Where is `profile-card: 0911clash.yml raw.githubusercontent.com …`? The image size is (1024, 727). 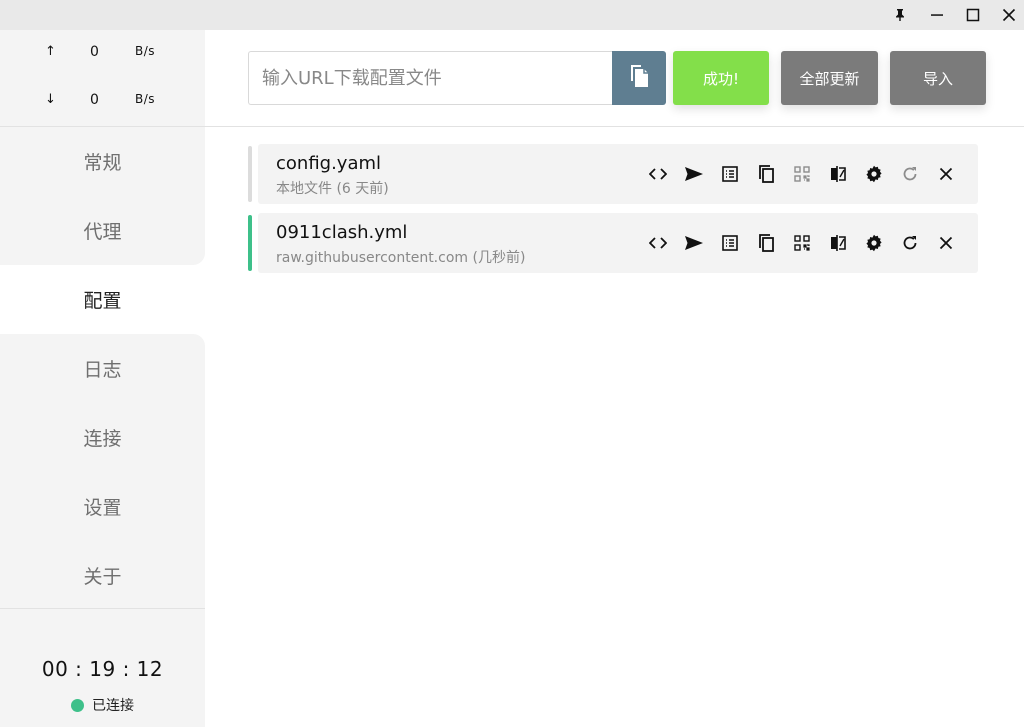
profile-card: 0911clash.yml raw.githubusercontent.com … is located at coordinates (613, 243).